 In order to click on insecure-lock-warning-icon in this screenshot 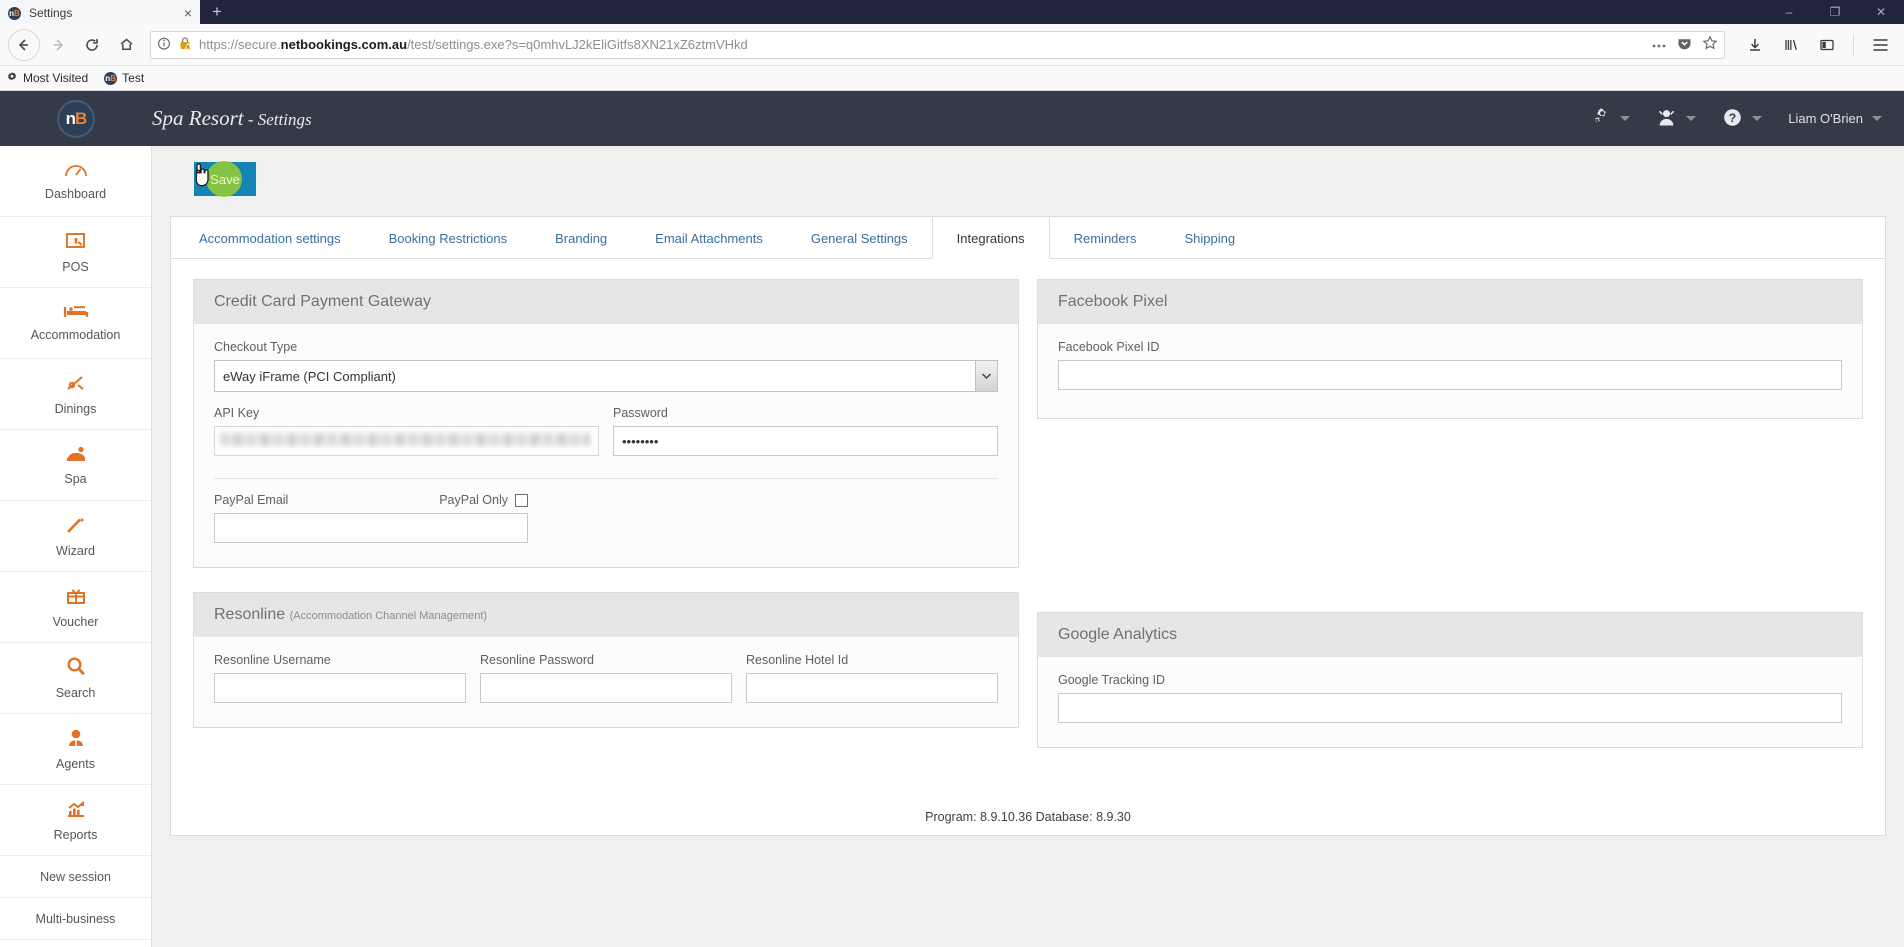, I will do `click(185, 45)`.